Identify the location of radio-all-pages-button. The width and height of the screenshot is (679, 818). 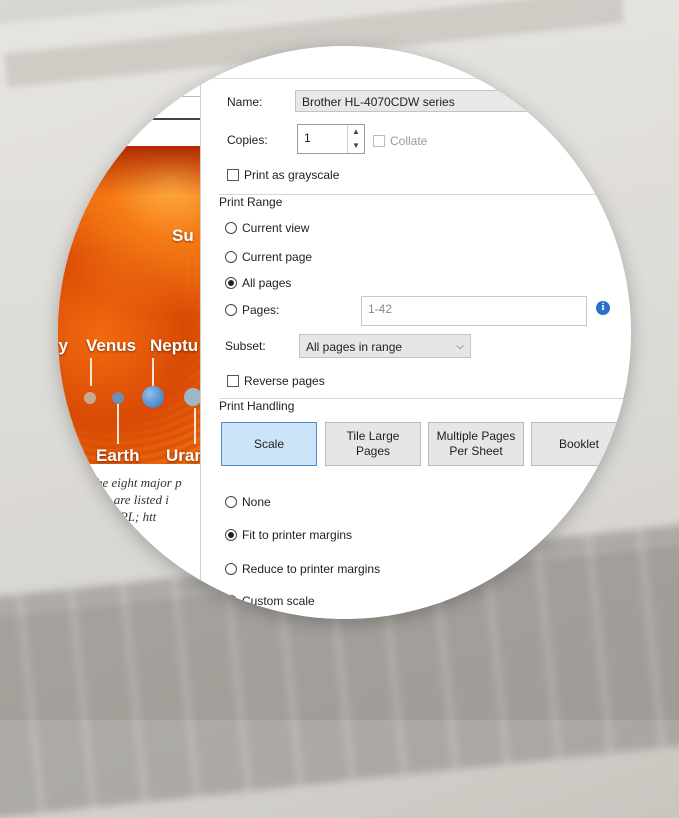
(231, 283).